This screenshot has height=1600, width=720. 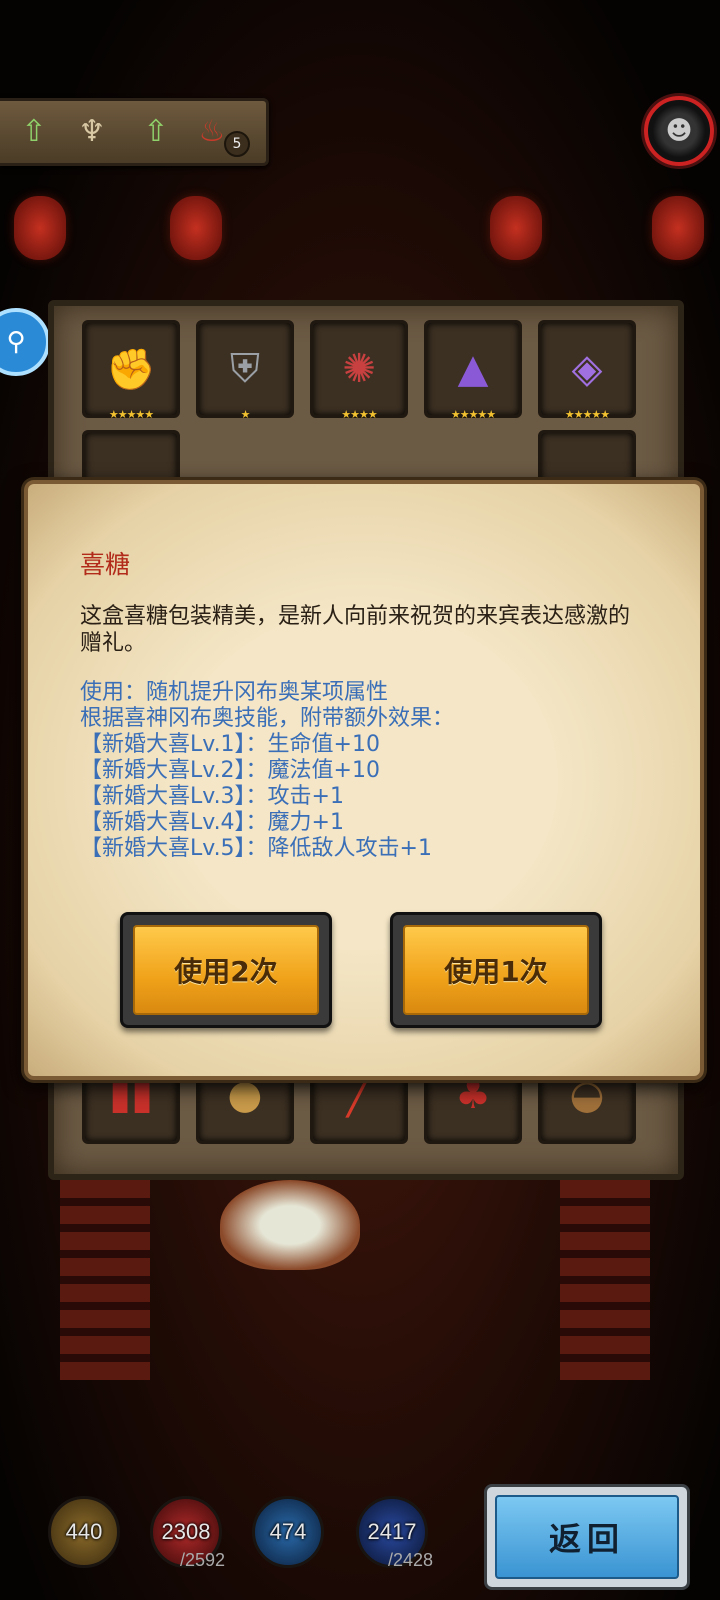 What do you see at coordinates (355, 630) in the screenshot?
I see `item-description: 这盒喜糖包装精美，是新人向前来祝贺的来宾表达感激的赠礼。` at bounding box center [355, 630].